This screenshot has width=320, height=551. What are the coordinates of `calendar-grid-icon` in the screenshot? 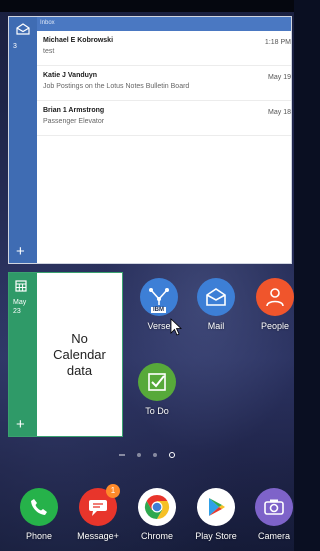 It's located at (21, 286).